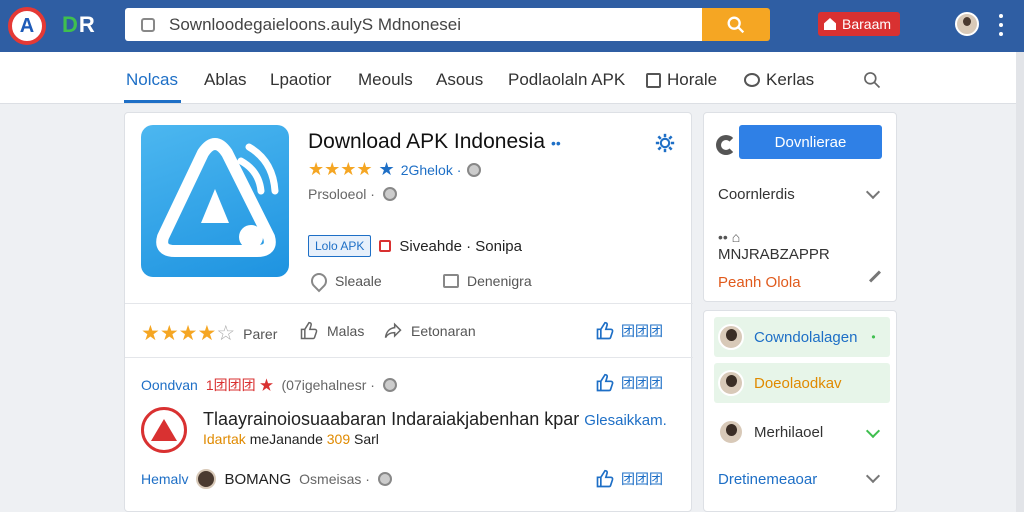 This screenshot has width=1024, height=512. What do you see at coordinates (434, 141) in the screenshot?
I see `app-title: Download APK Indonesia ••` at bounding box center [434, 141].